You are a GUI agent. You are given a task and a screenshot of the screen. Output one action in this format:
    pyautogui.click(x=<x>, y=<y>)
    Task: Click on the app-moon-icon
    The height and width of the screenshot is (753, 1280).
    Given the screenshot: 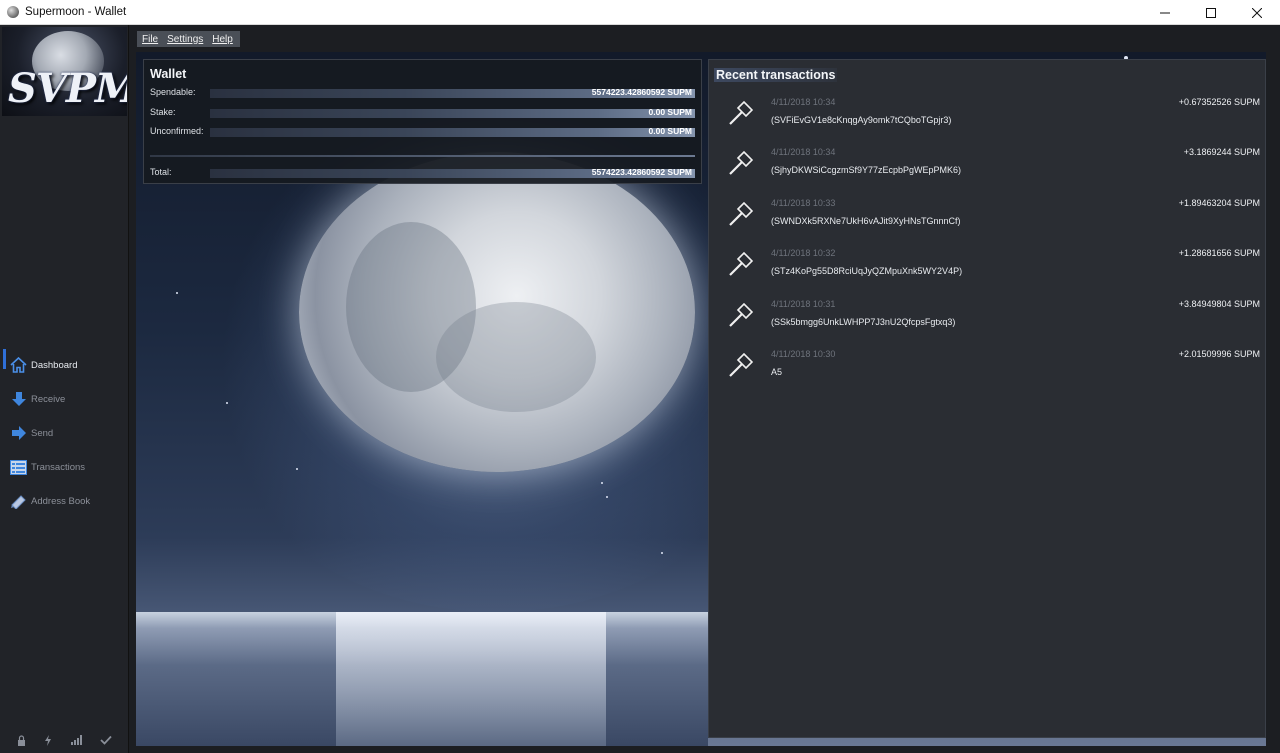 What is the action you would take?
    pyautogui.click(x=13, y=12)
    